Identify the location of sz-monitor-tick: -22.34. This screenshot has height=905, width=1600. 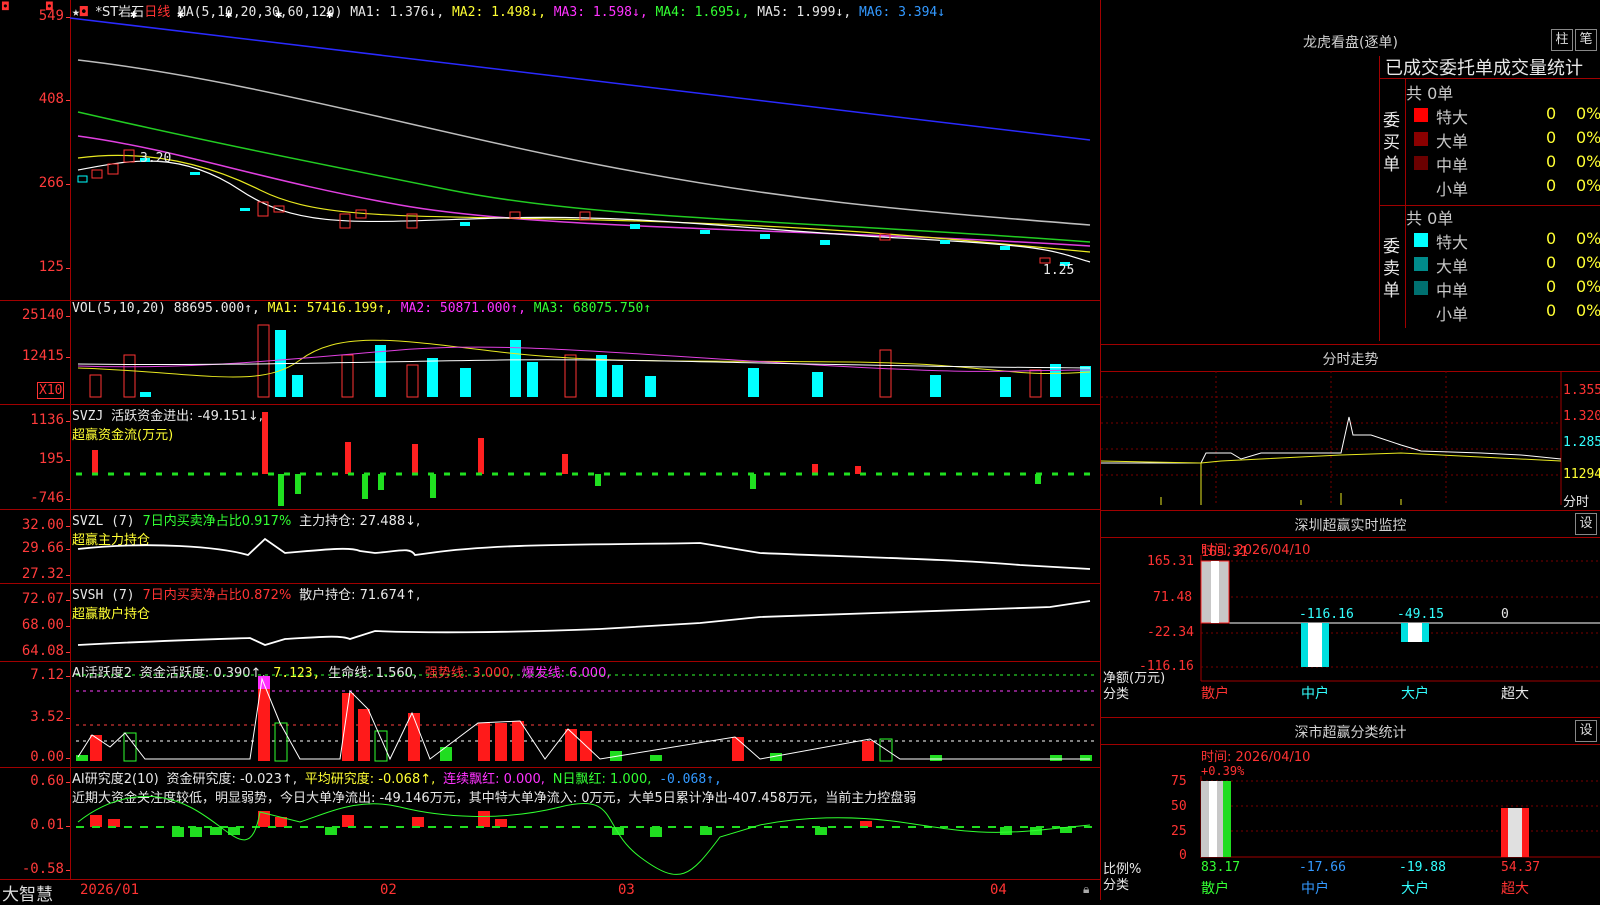
(1170, 632).